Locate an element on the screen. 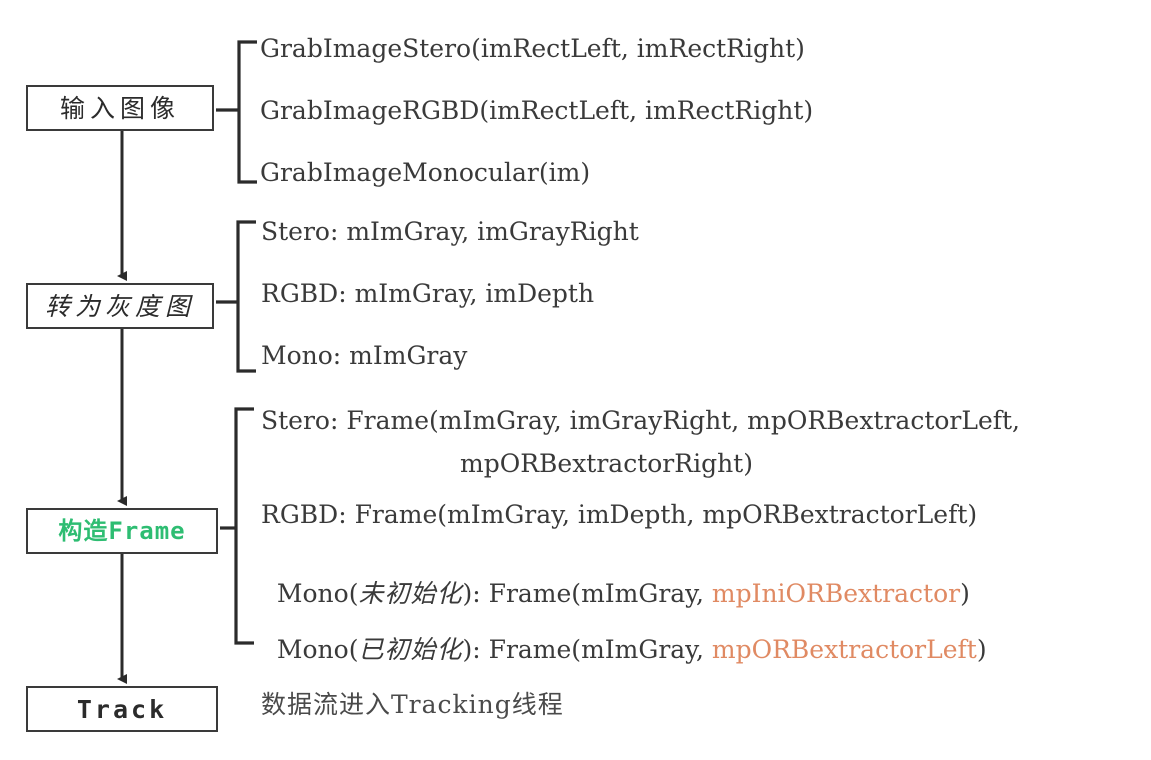 The width and height of the screenshot is (1151, 760). bracket-frame is located at coordinates (244, 526).